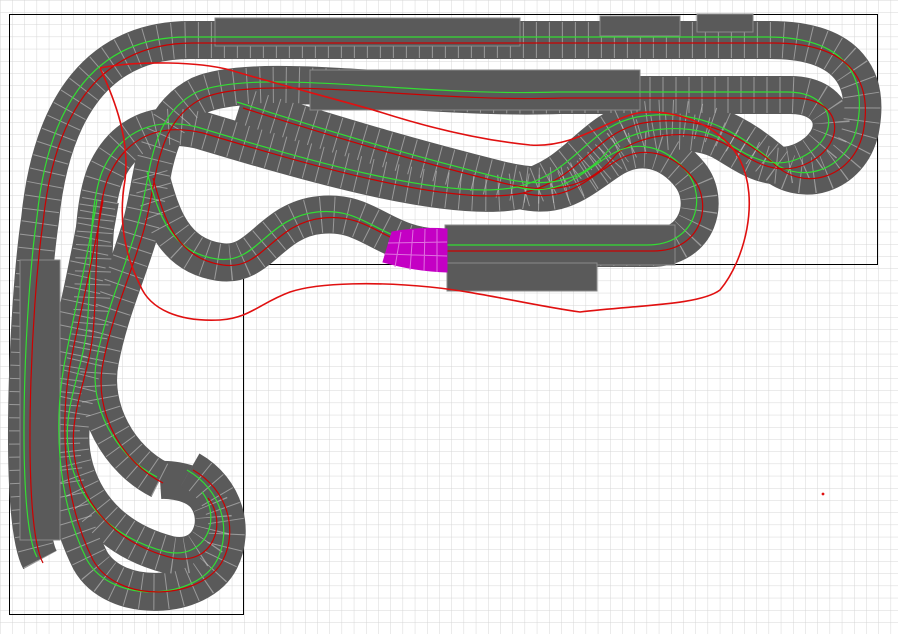  I want to click on track-straight-block-mid, so click(475, 90).